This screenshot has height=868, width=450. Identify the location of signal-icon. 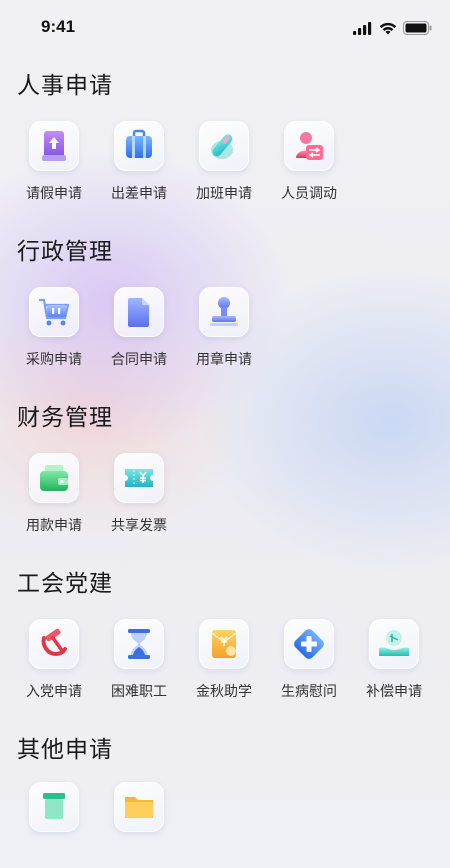
(362, 28).